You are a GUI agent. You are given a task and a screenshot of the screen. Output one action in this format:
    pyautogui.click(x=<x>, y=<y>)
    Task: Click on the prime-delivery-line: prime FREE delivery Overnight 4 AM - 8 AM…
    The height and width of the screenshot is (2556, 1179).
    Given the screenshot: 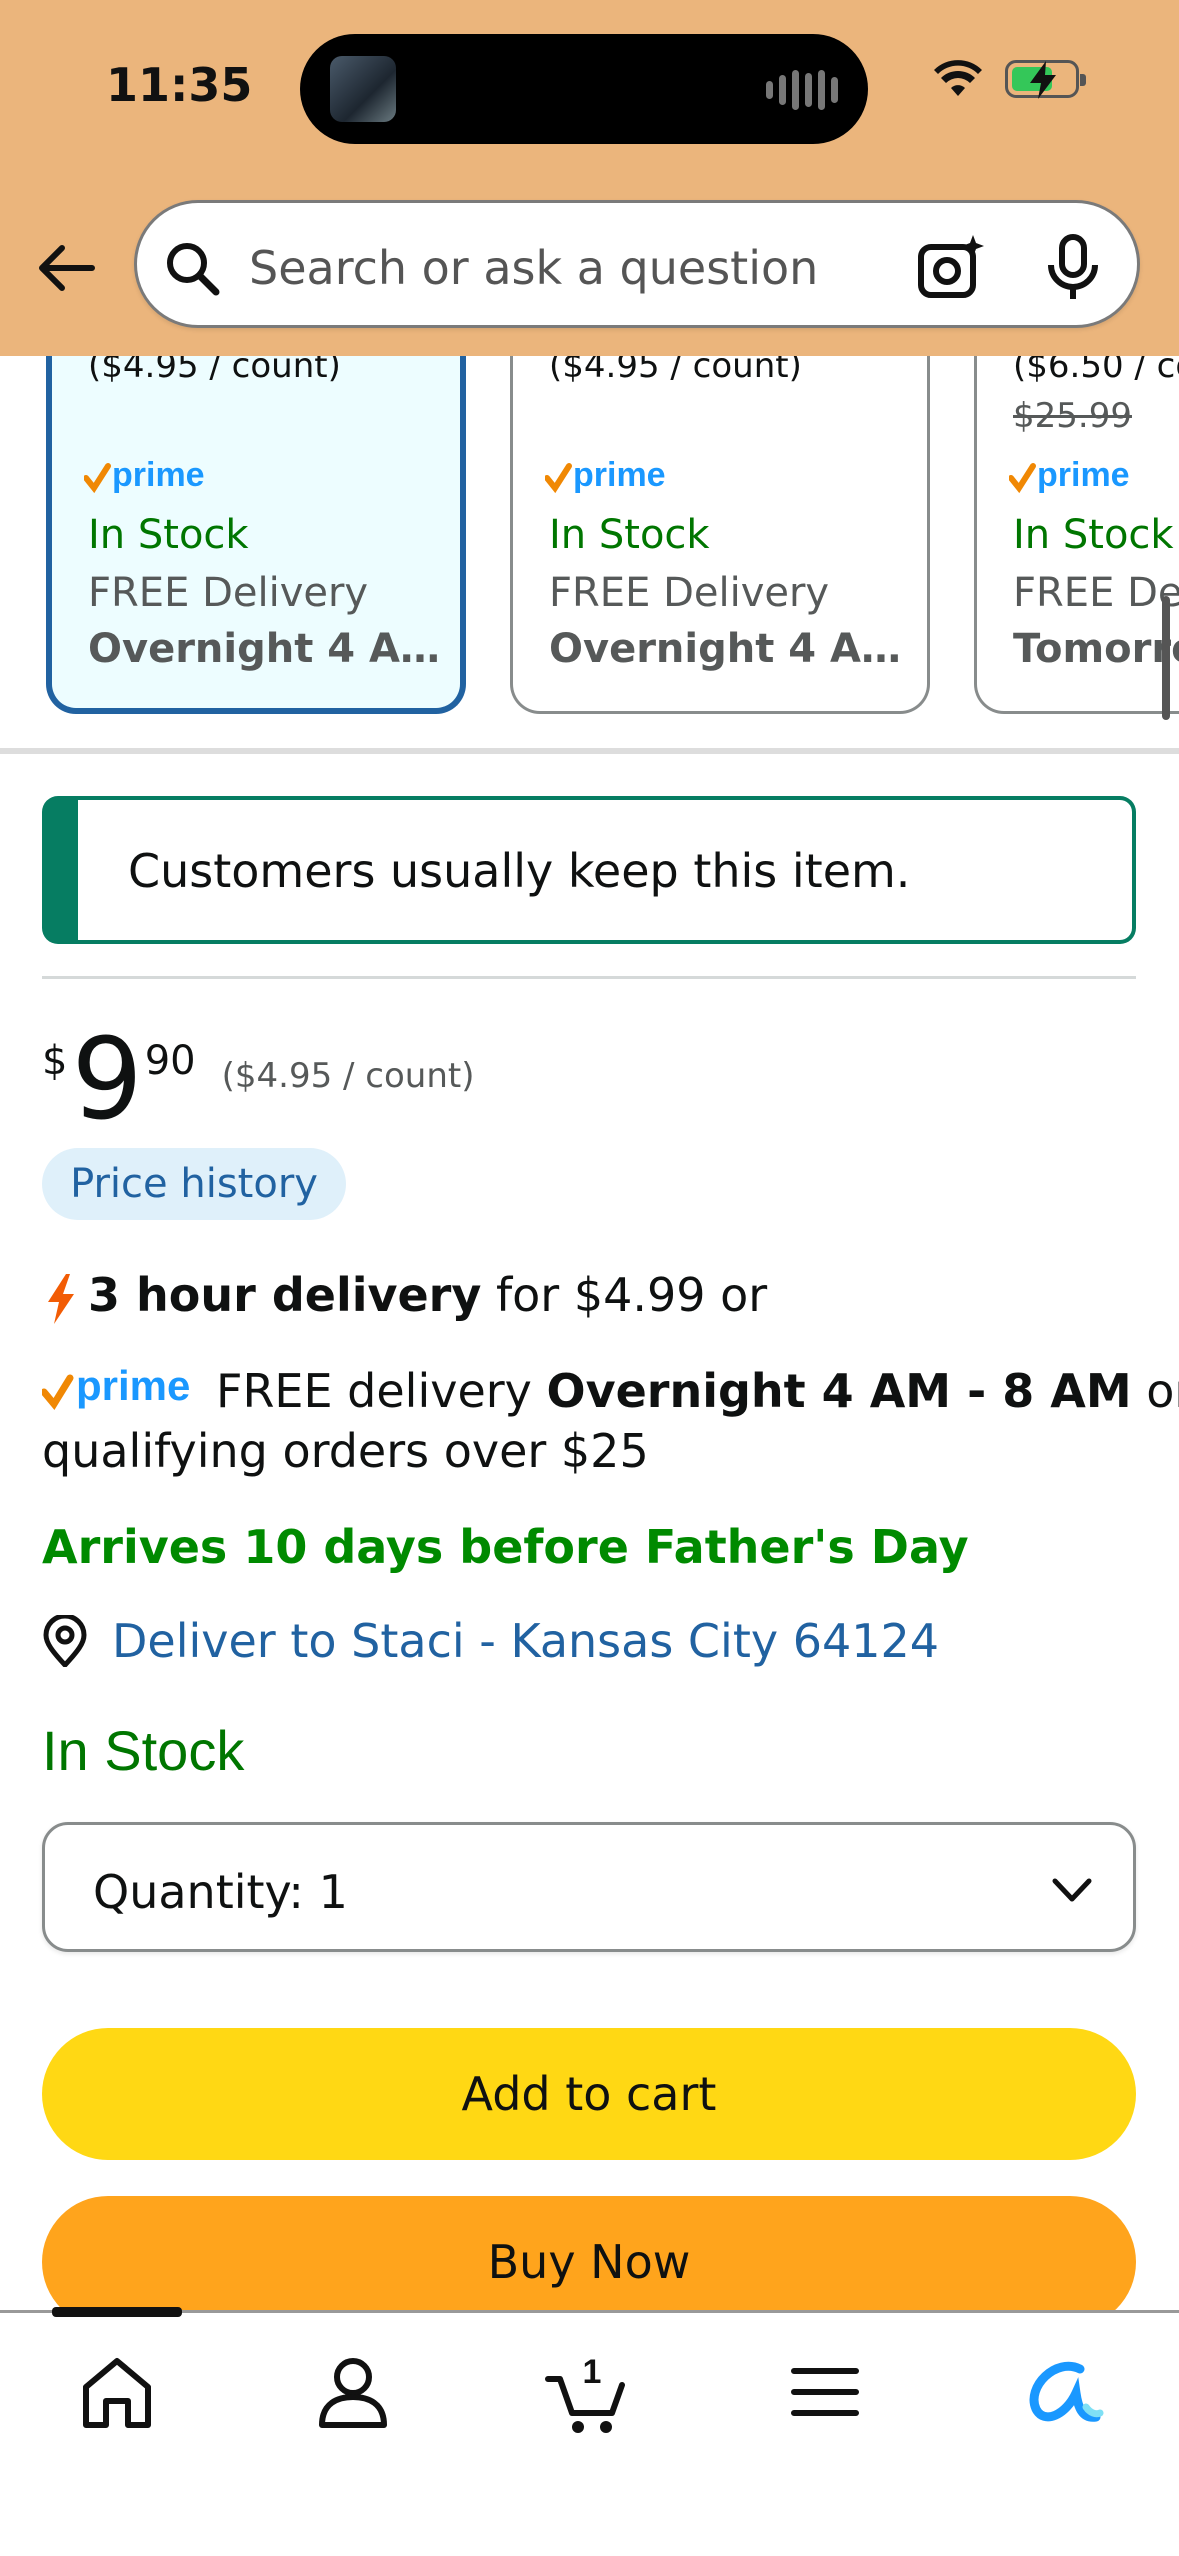 What is the action you would take?
    pyautogui.click(x=609, y=1393)
    